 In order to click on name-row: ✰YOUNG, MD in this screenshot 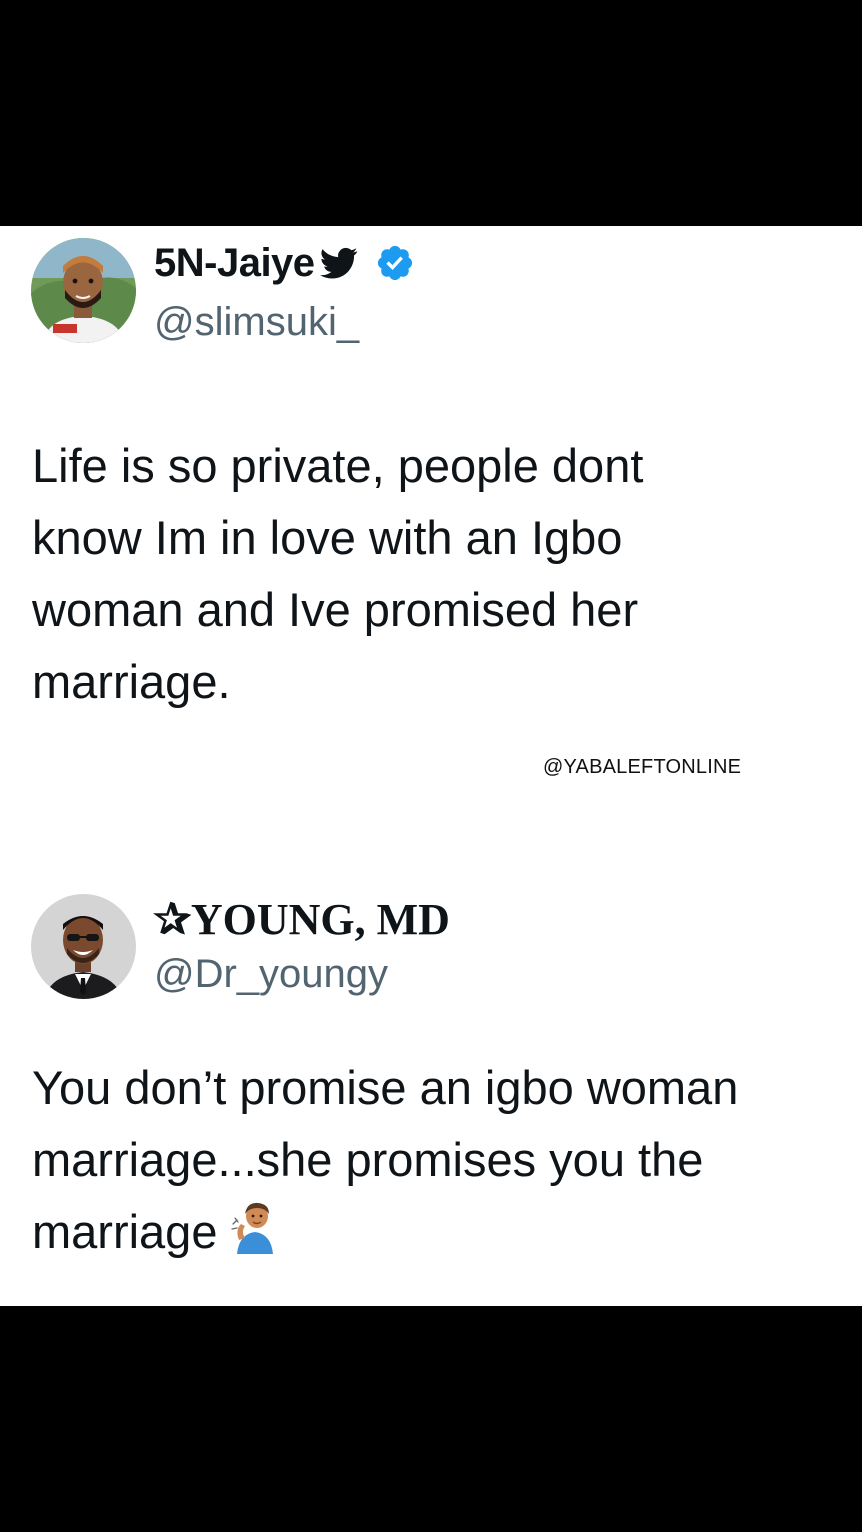, I will do `click(302, 919)`.